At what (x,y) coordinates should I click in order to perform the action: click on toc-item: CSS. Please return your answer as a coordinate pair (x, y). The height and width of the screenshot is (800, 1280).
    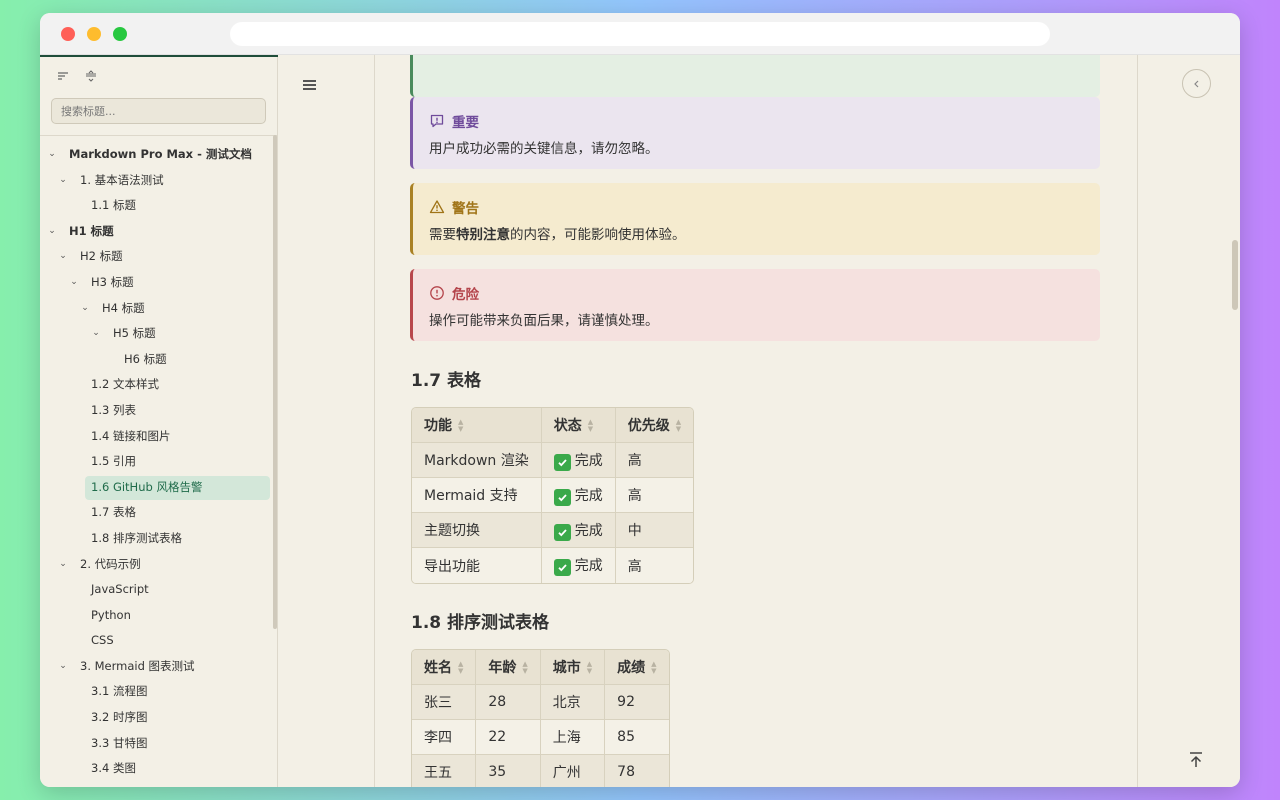
    Looking at the image, I should click on (156, 641).